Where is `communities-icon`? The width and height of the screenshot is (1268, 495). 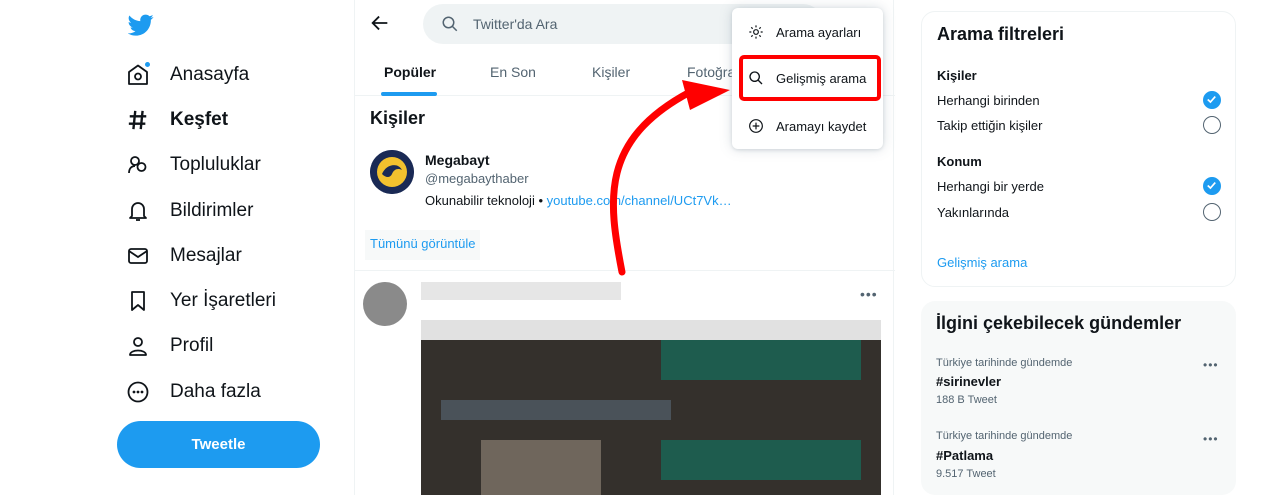 communities-icon is located at coordinates (138, 165).